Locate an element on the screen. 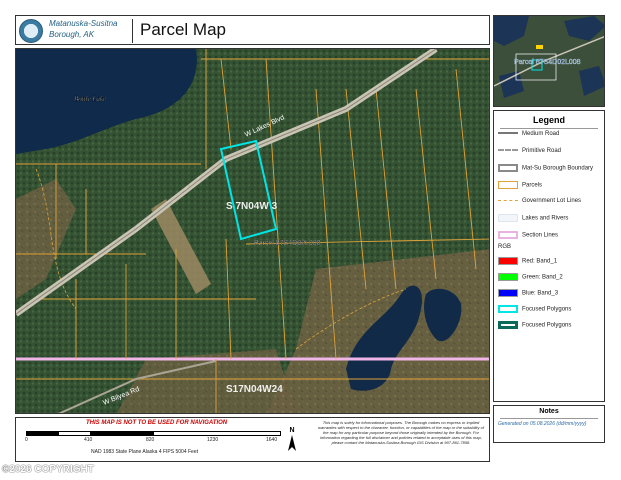  legend-item-label: Red: Band_1 is located at coordinates (540, 261).